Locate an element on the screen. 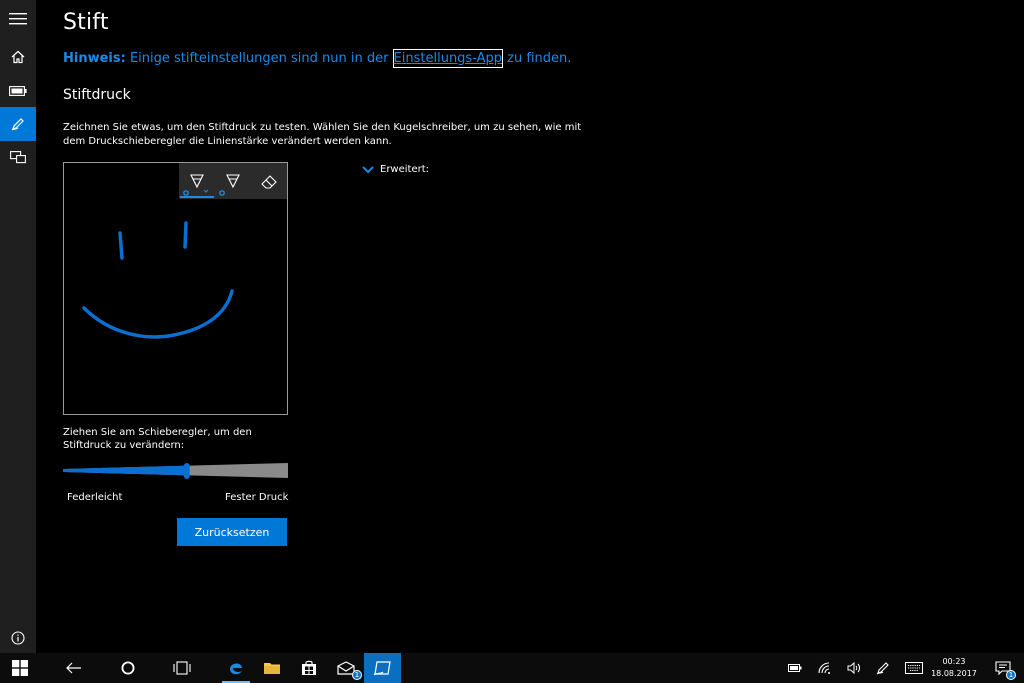 Image resolution: width=1024 pixels, height=683 pixels. mail-icon: 1 is located at coordinates (346, 668).